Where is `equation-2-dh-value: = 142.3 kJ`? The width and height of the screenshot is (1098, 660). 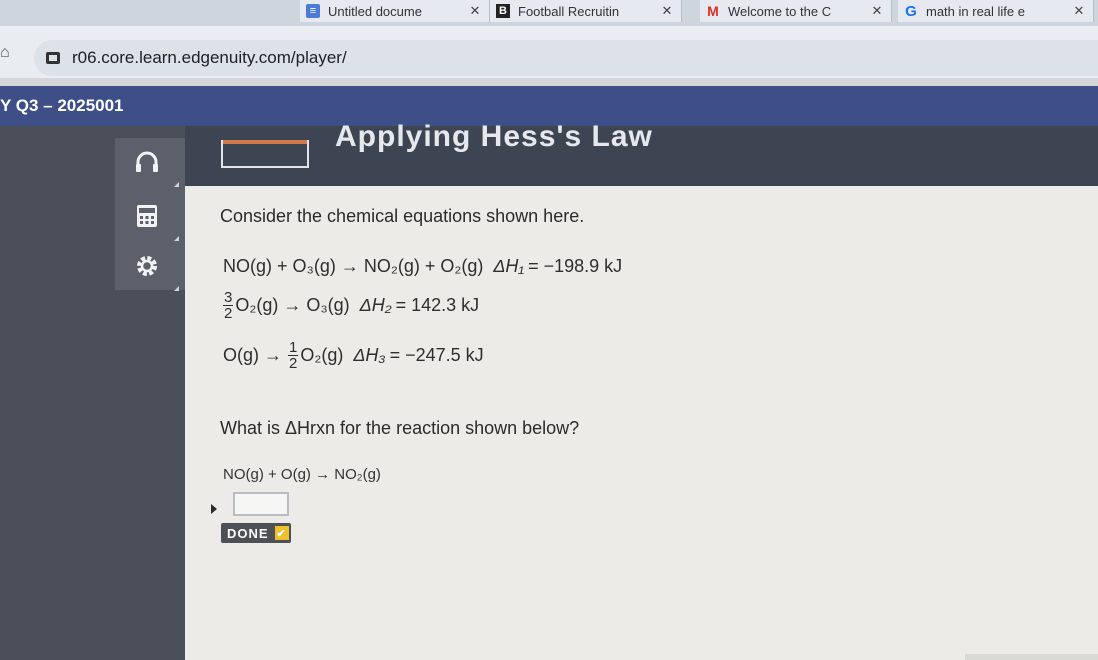 equation-2-dh-value: = 142.3 kJ is located at coordinates (437, 305).